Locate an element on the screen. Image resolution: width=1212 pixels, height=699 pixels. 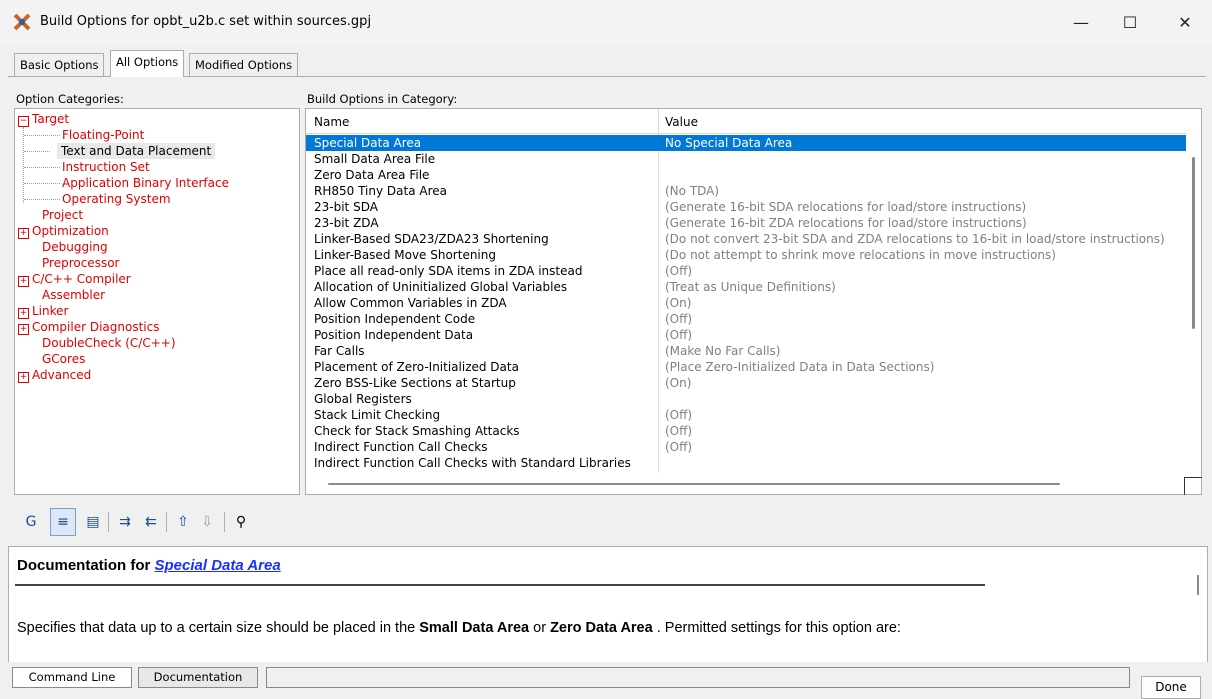
toolbar-separator is located at coordinates (166, 522).